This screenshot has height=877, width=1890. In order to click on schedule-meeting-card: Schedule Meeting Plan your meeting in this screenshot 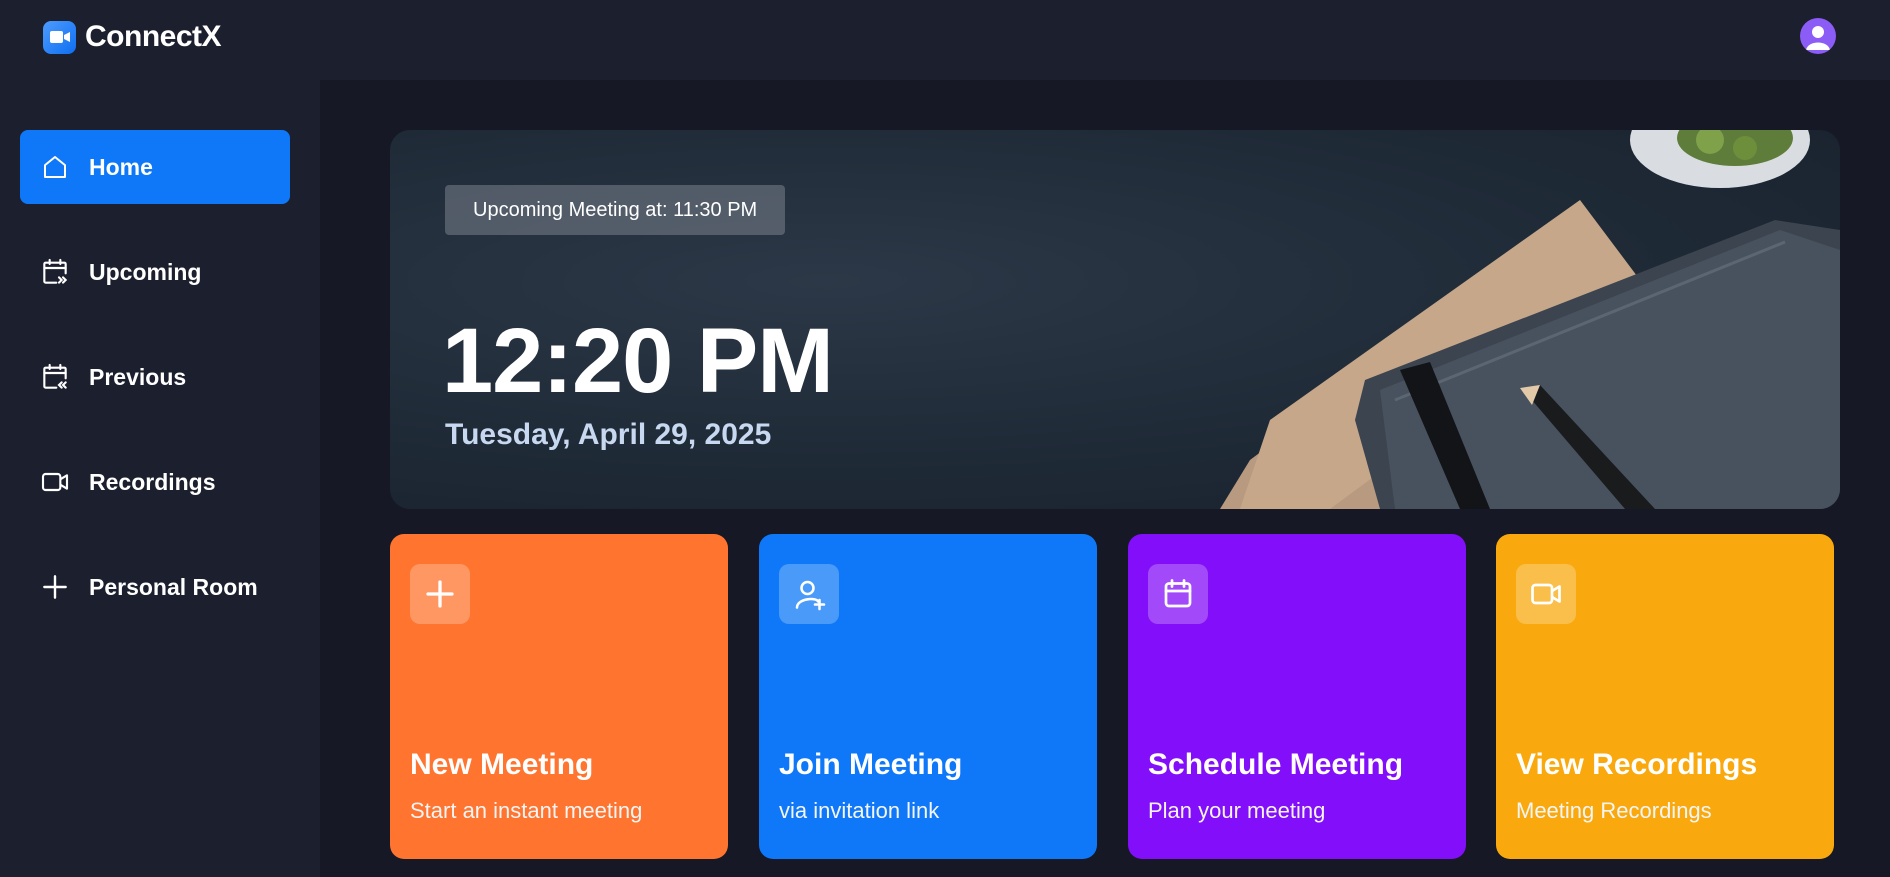, I will do `click(1297, 696)`.